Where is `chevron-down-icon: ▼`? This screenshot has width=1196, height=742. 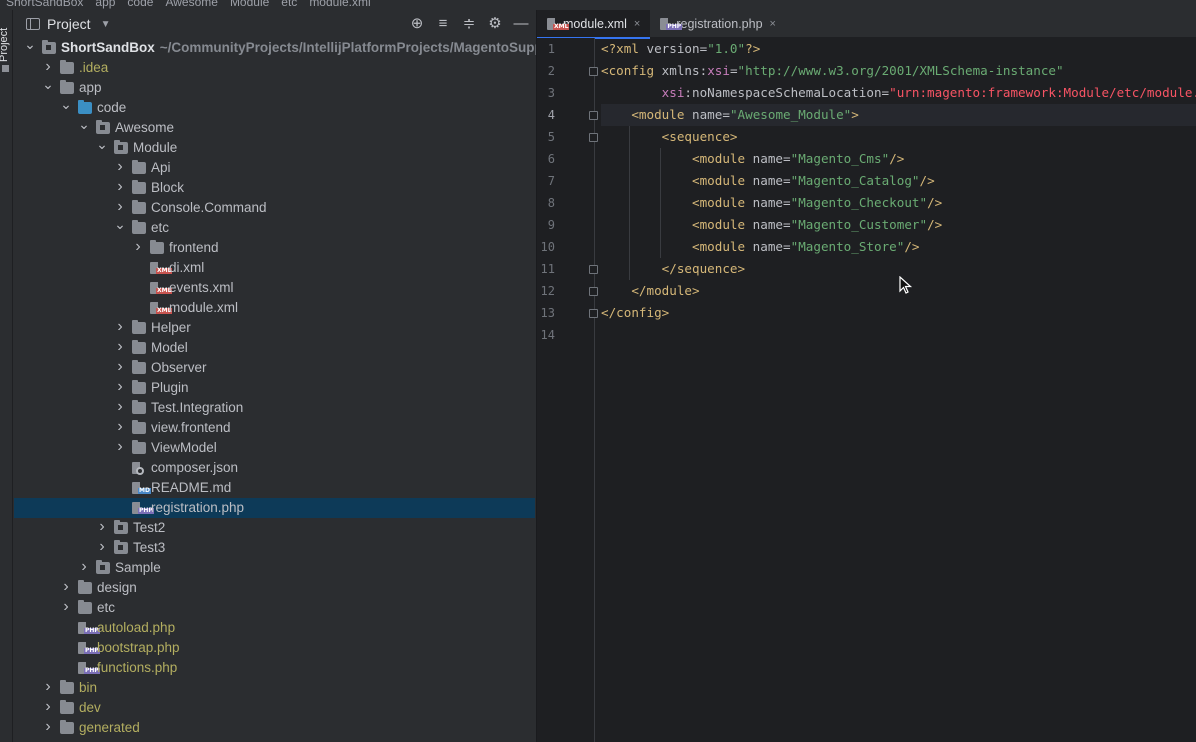
chevron-down-icon: ▼ is located at coordinates (106, 24).